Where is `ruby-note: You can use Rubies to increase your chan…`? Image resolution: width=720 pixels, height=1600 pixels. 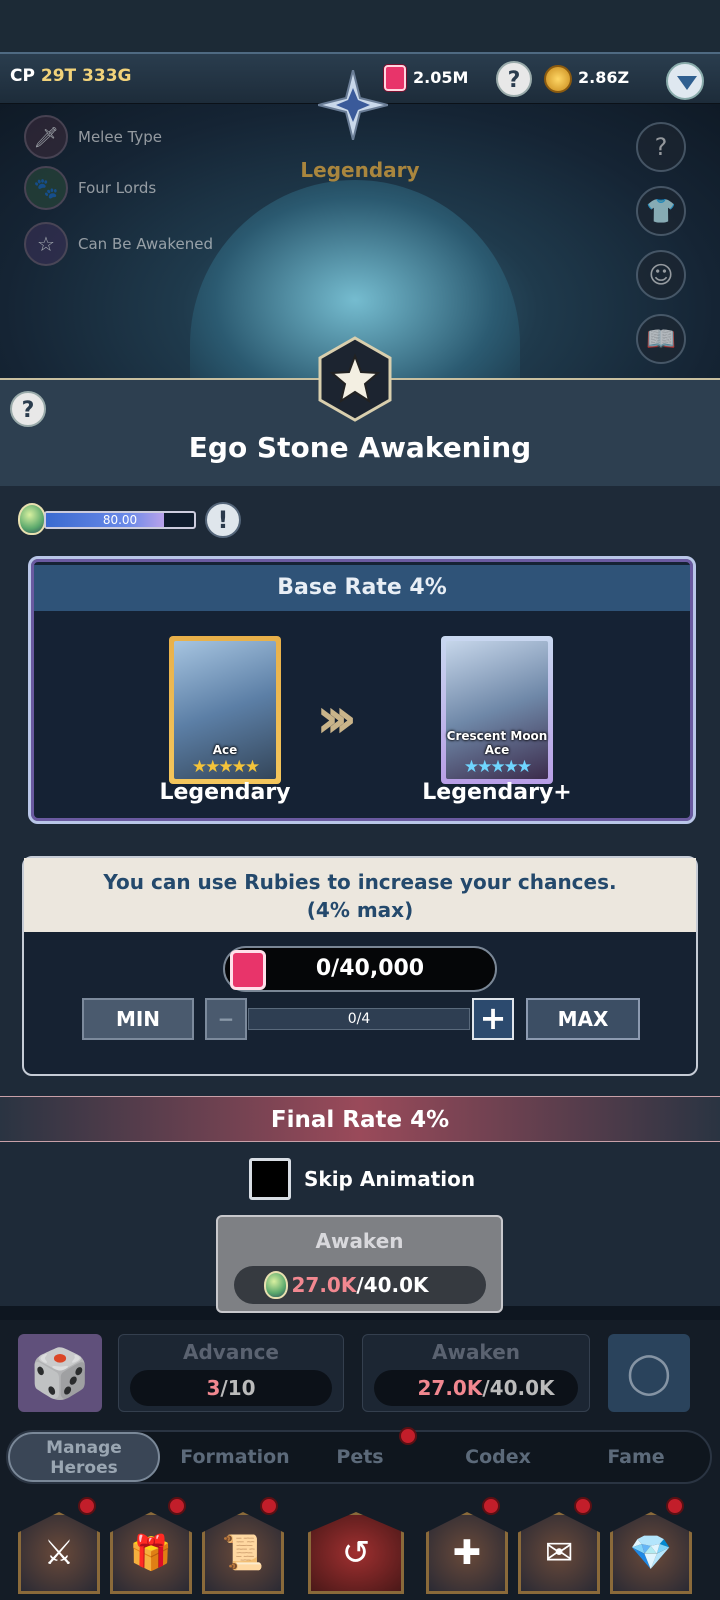
ruby-note: You can use Rubies to increase your chan… is located at coordinates (360, 895).